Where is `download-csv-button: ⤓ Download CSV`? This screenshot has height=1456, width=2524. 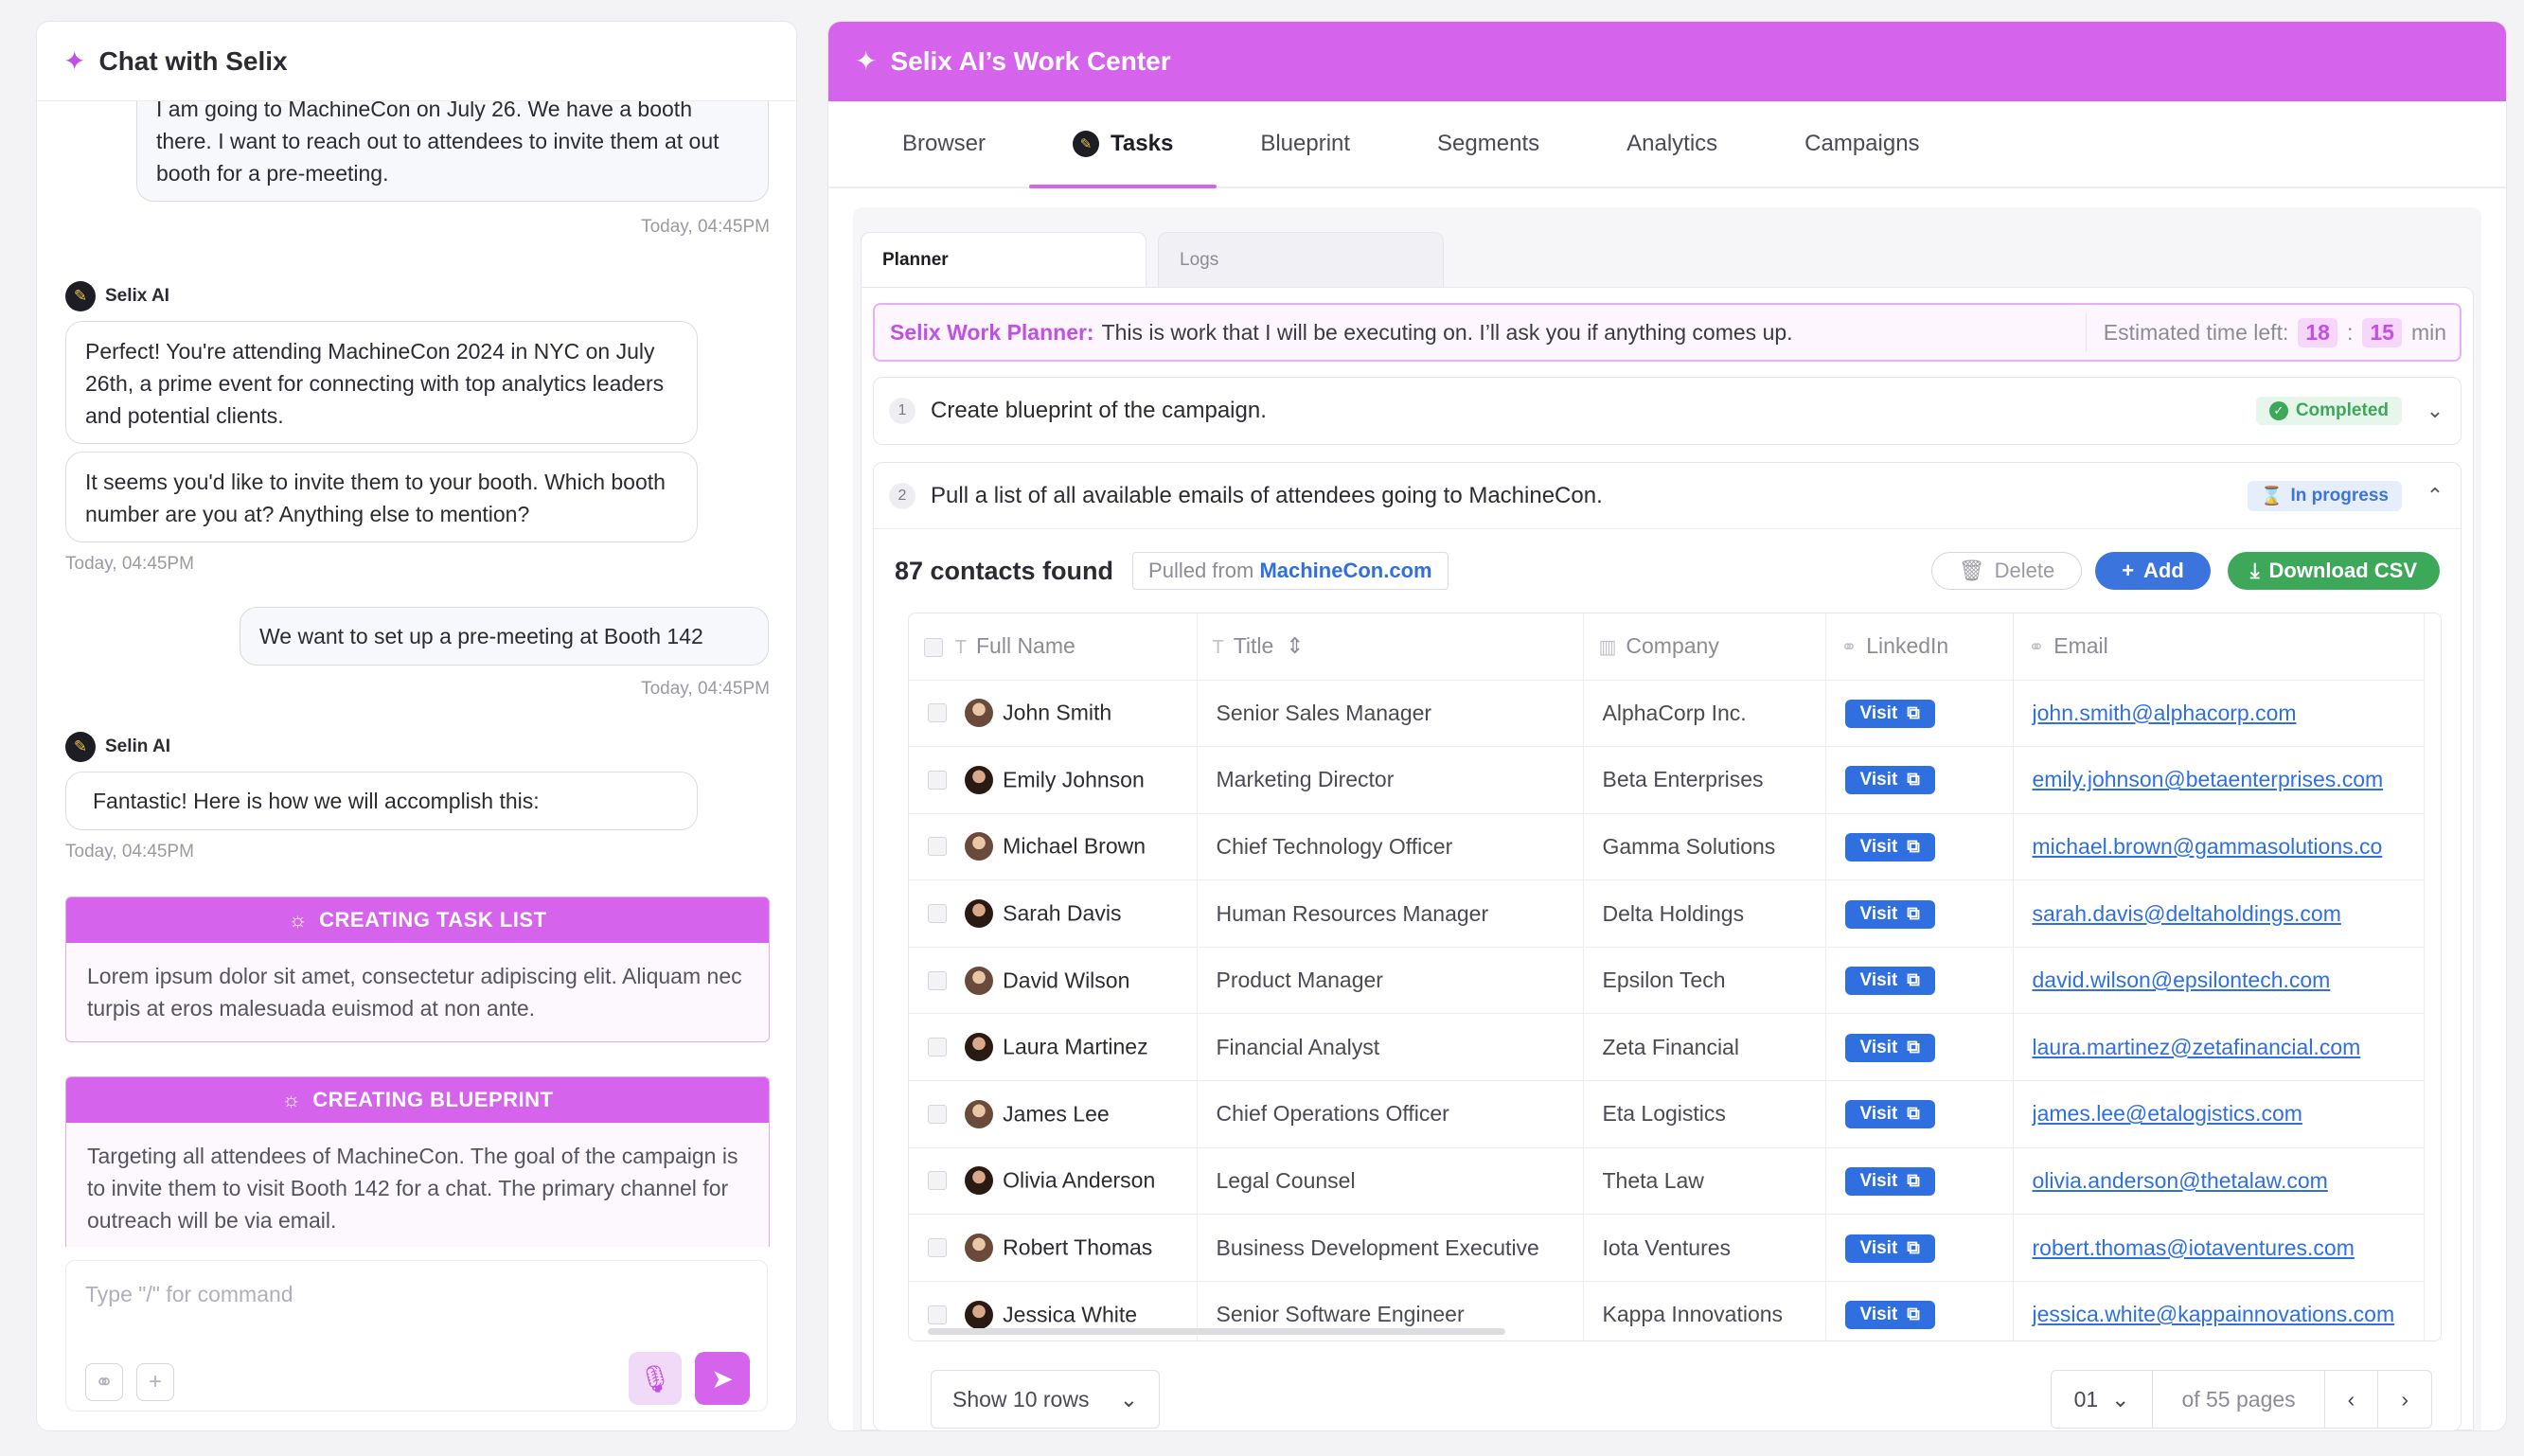 download-csv-button: ⤓ Download CSV is located at coordinates (2333, 571).